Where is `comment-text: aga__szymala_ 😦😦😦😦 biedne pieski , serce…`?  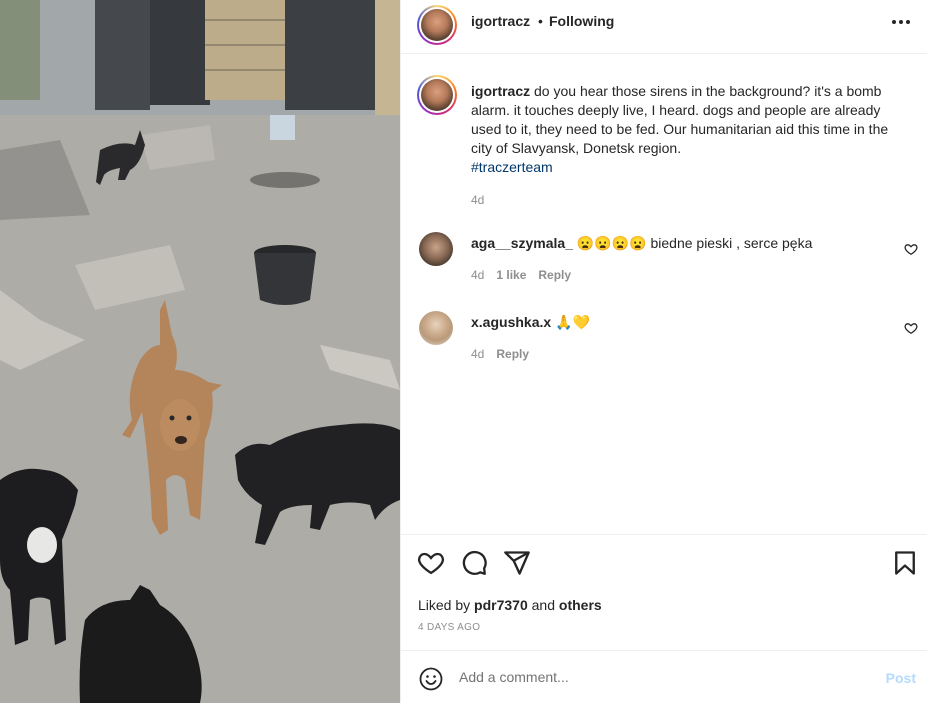
comment-text: aga__szymala_ 😦😦😦😦 biedne pieski , serce… is located at coordinates (676, 243).